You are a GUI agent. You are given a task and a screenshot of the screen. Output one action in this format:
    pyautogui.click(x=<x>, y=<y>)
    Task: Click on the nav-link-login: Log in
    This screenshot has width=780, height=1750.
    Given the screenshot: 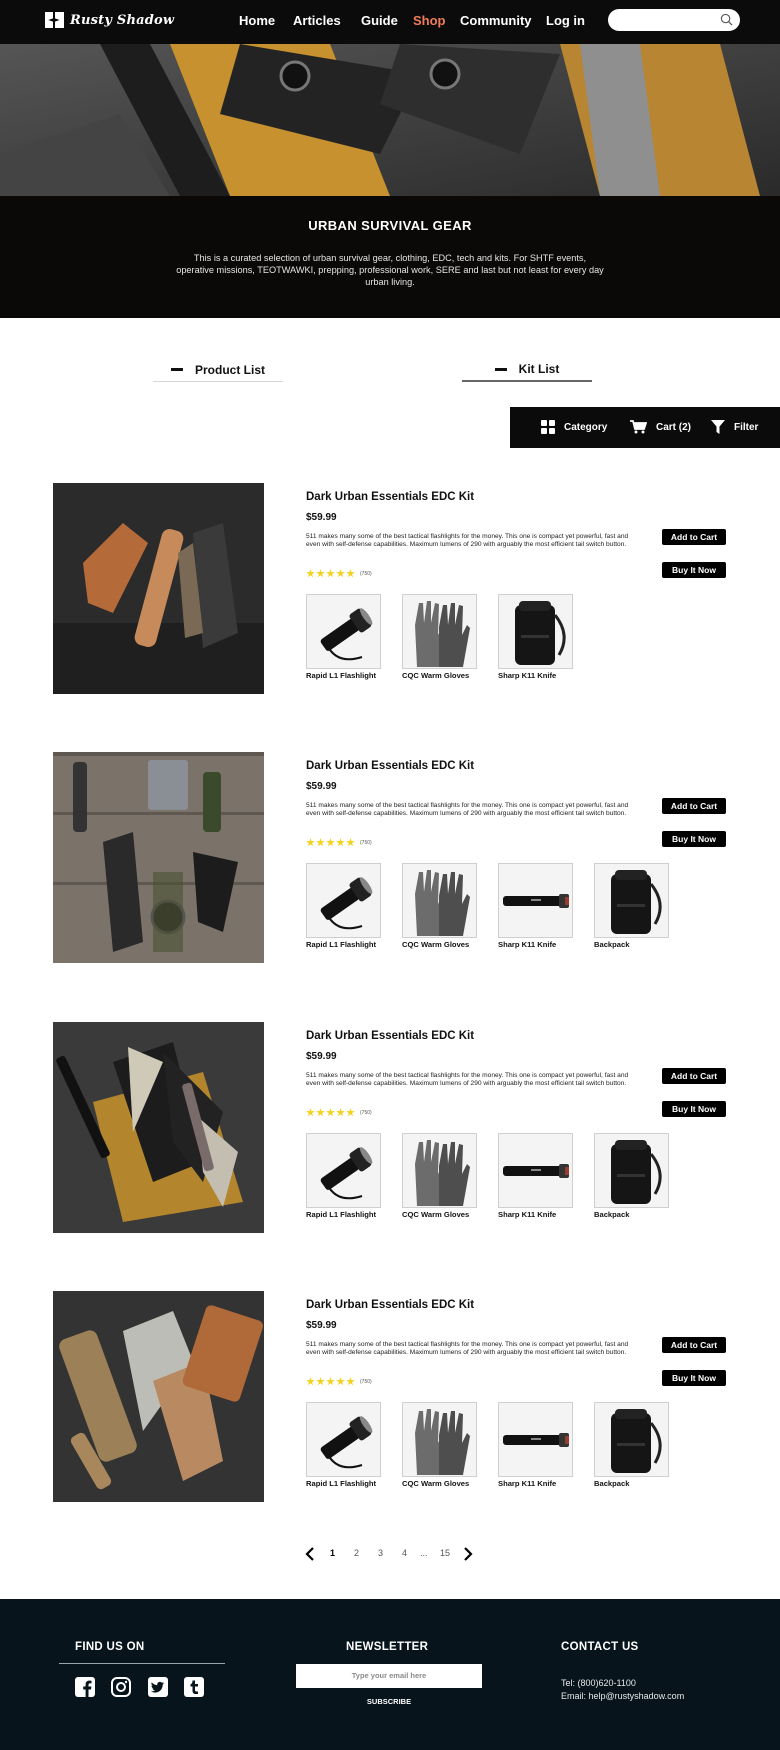 What is the action you would take?
    pyautogui.click(x=571, y=20)
    